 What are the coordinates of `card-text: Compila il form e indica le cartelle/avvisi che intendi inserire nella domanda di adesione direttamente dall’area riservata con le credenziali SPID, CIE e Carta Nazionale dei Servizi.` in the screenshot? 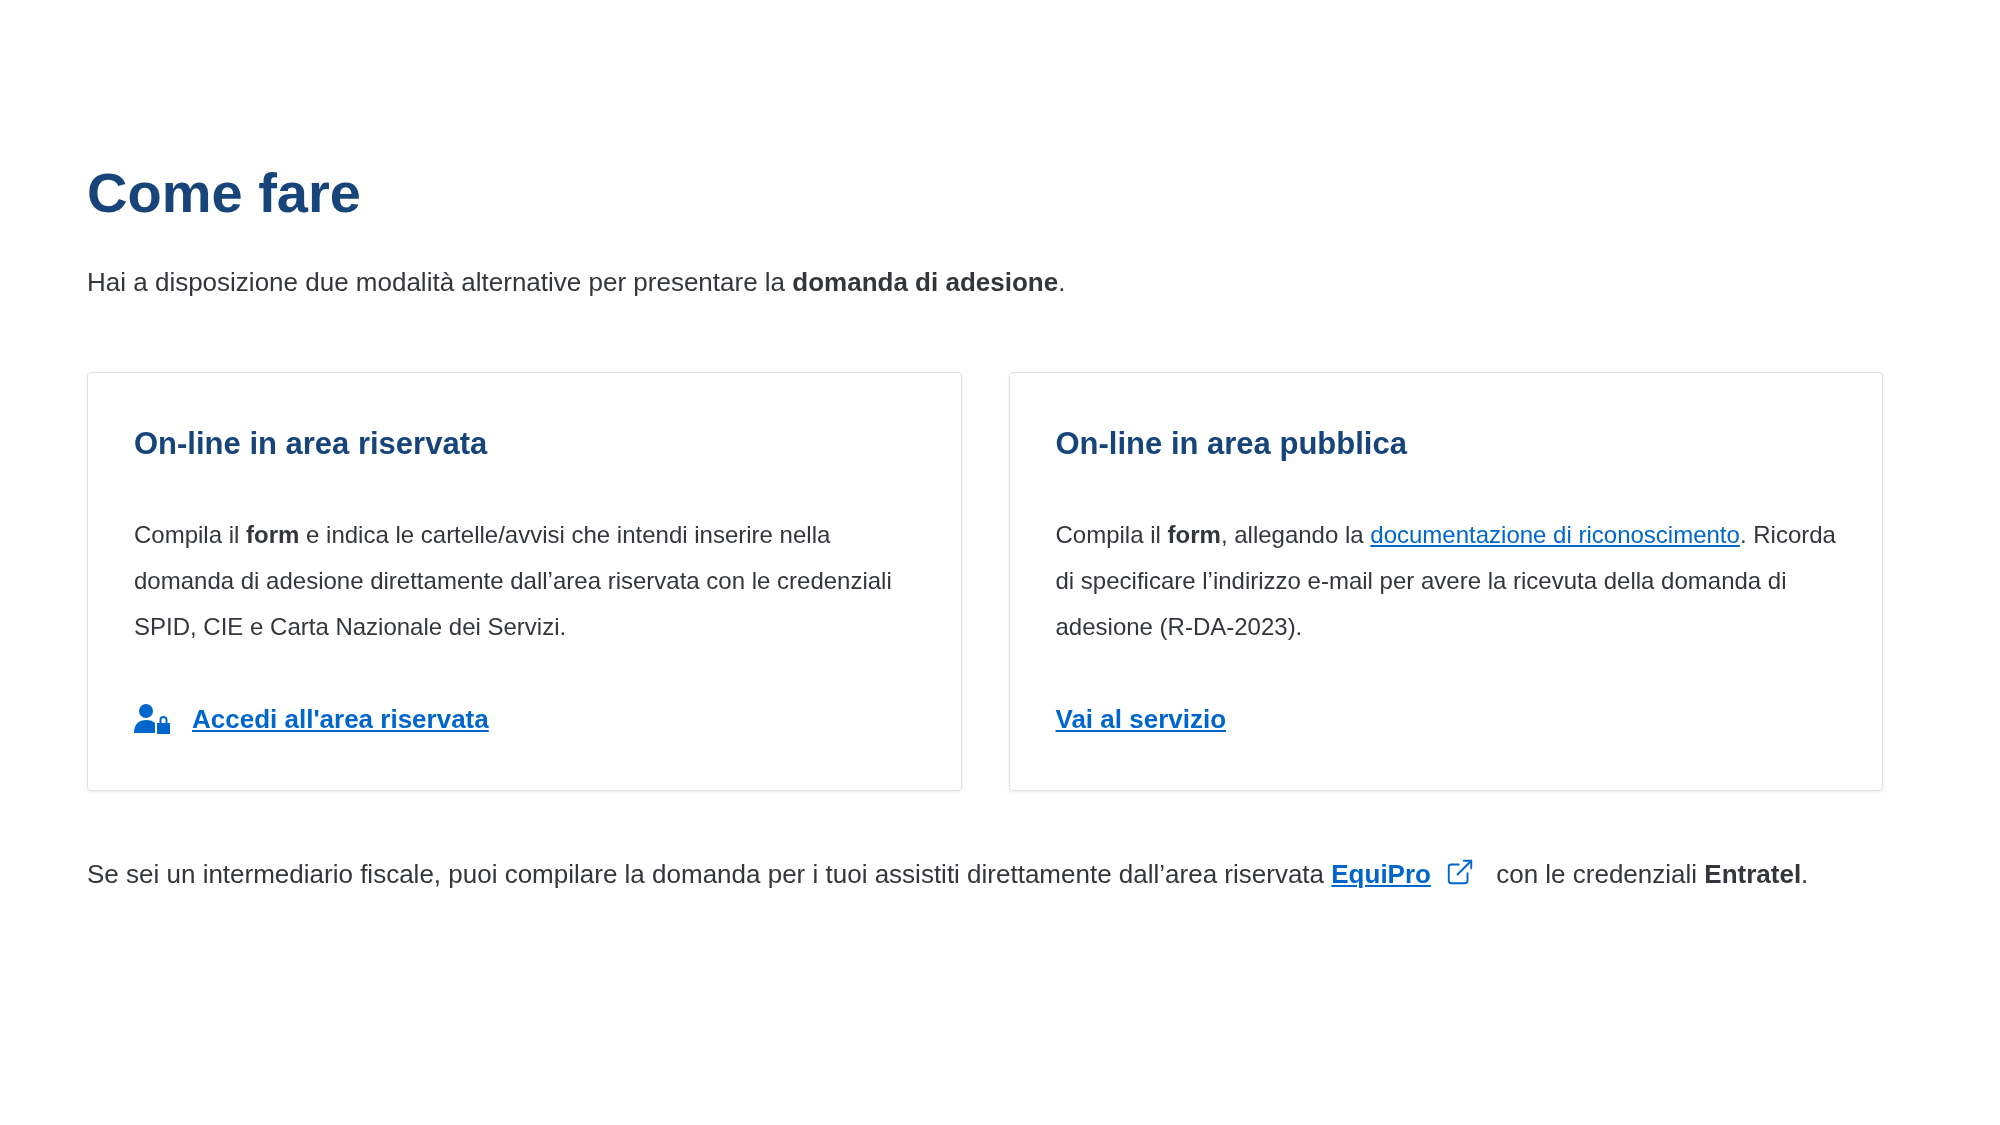 It's located at (513, 580).